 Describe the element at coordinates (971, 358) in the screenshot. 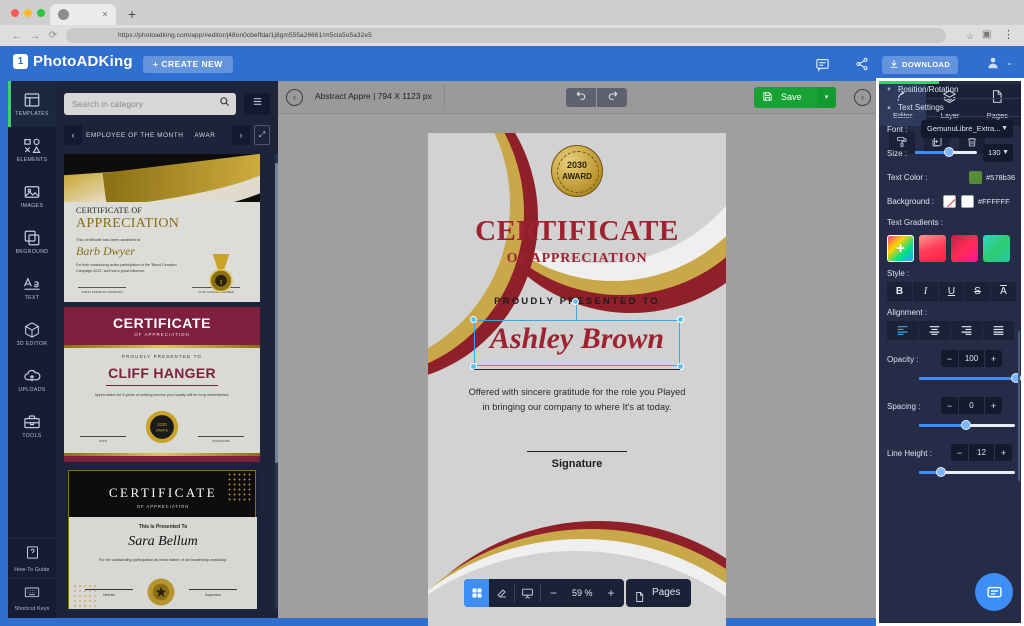

I see `opacity-value: 100` at that location.